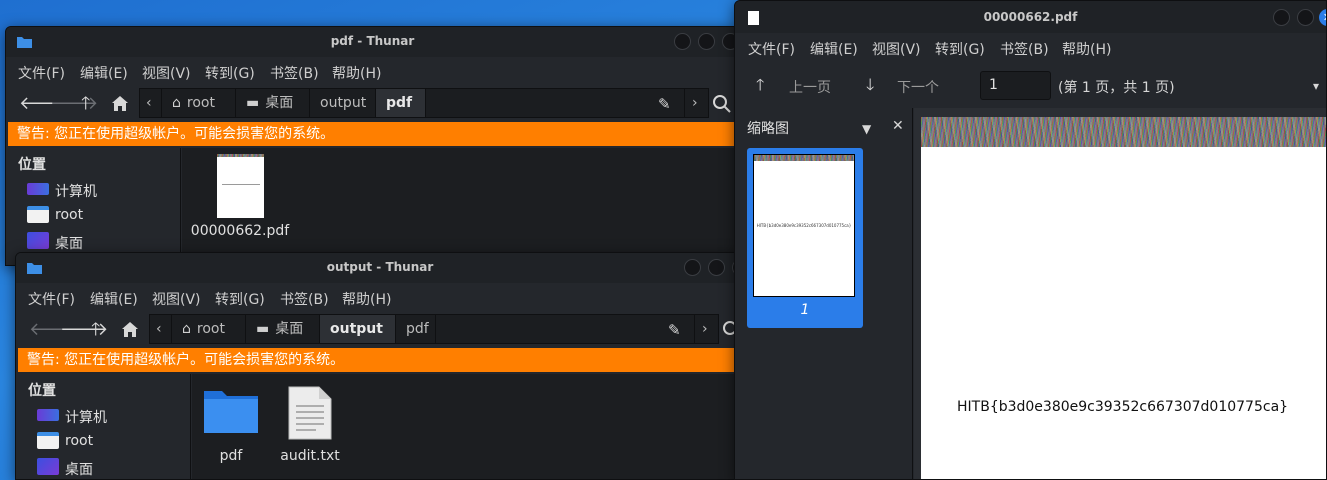 This screenshot has width=1327, height=480. I want to click on file-view: pdf audit.txt, so click(468, 426).